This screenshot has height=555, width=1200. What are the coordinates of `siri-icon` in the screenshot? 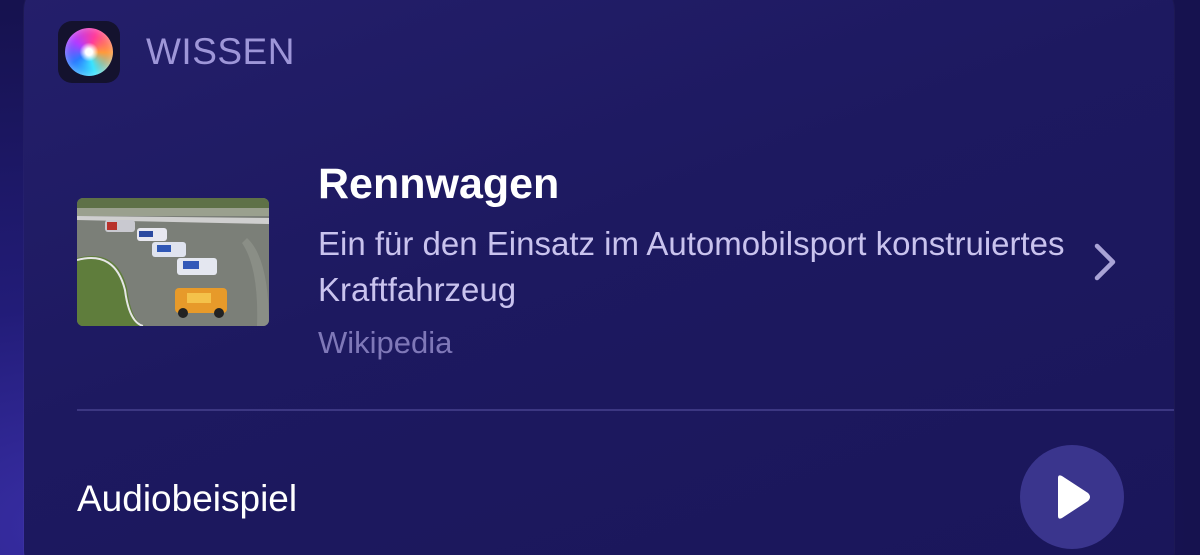 It's located at (89, 52).